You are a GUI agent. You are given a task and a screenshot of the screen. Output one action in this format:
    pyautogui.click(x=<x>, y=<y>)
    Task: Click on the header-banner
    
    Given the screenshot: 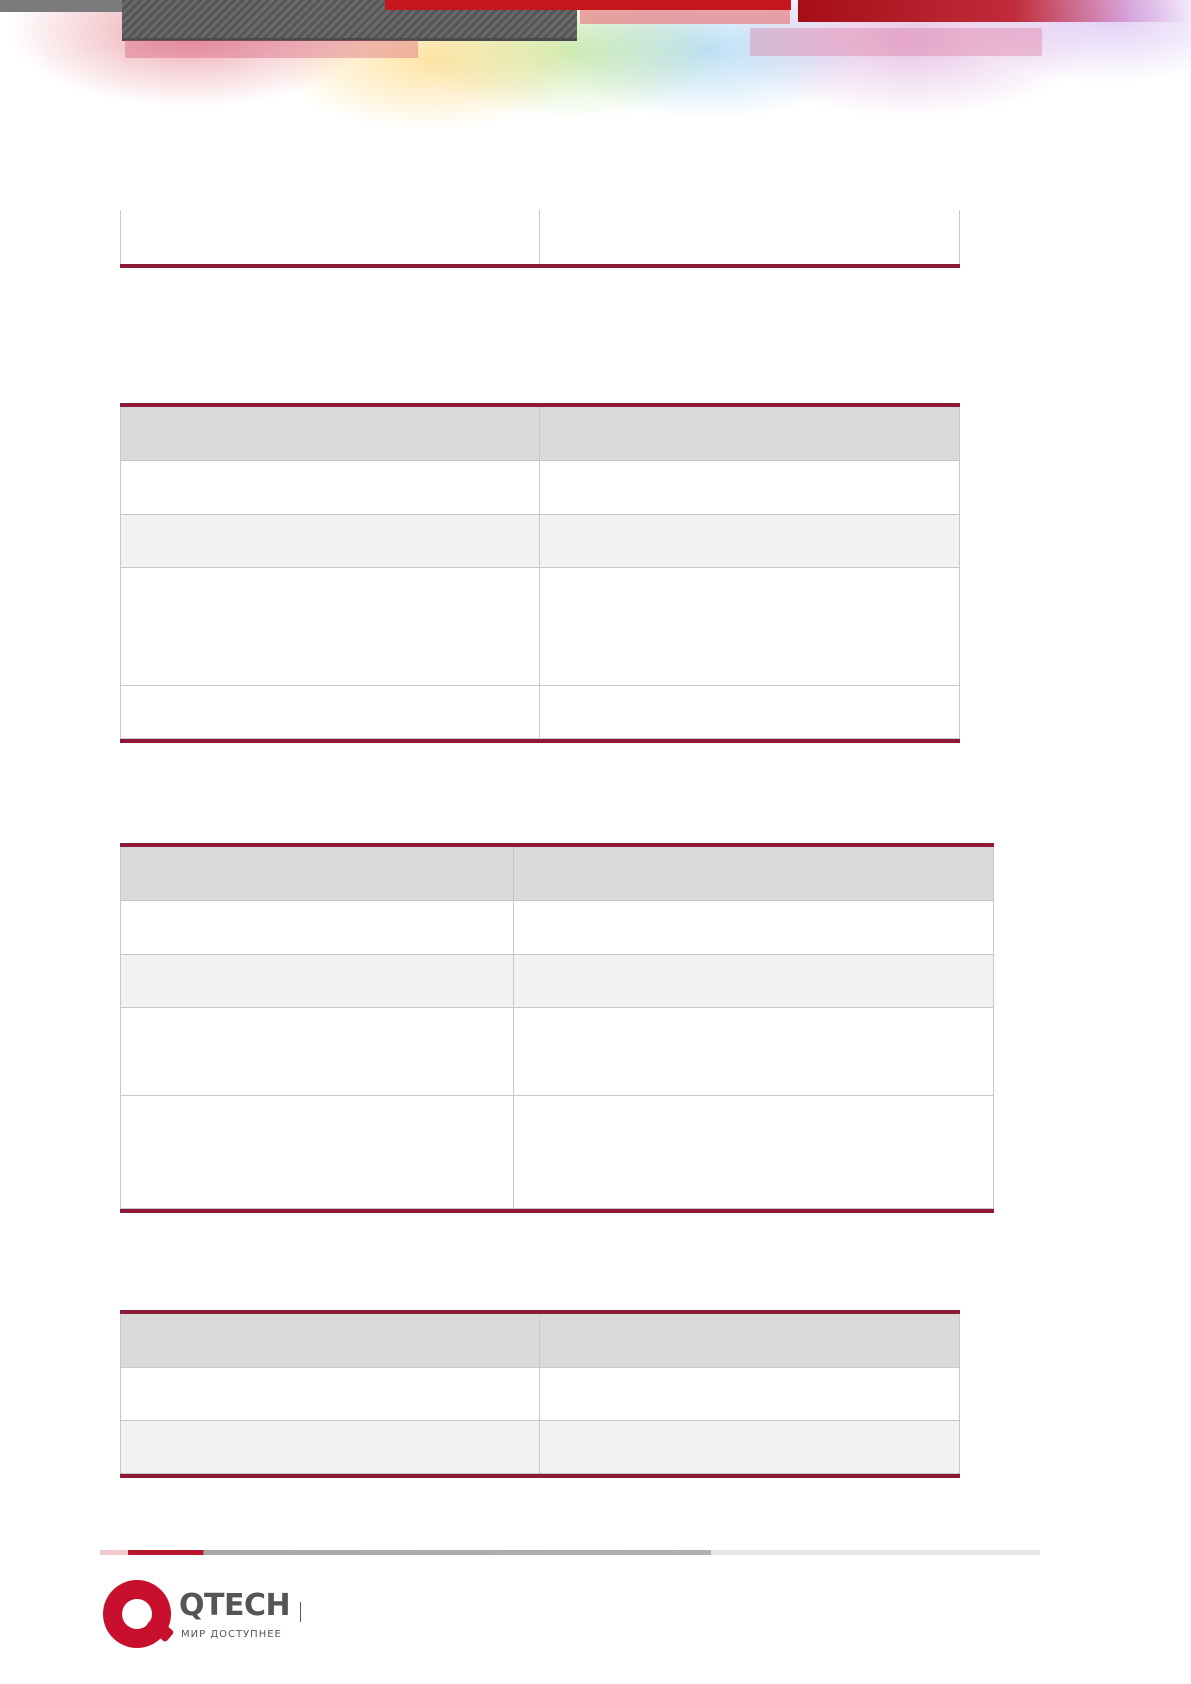 What is the action you would take?
    pyautogui.click(x=595, y=75)
    